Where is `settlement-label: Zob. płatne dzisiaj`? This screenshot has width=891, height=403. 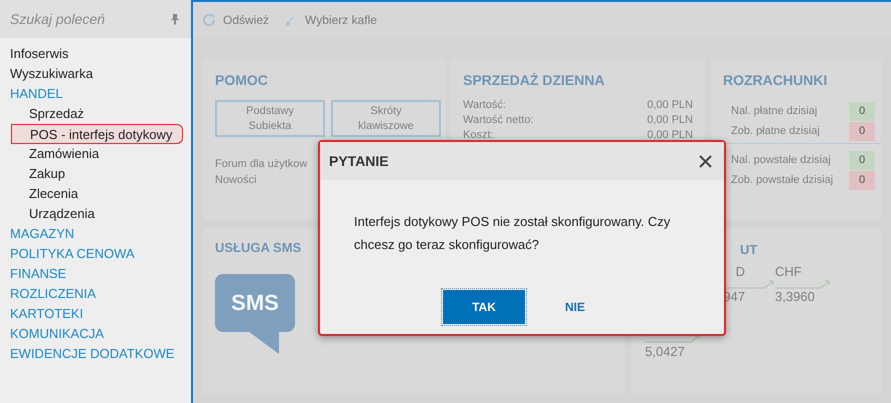
settlement-label: Zob. płatne dzisiaj is located at coordinates (776, 131).